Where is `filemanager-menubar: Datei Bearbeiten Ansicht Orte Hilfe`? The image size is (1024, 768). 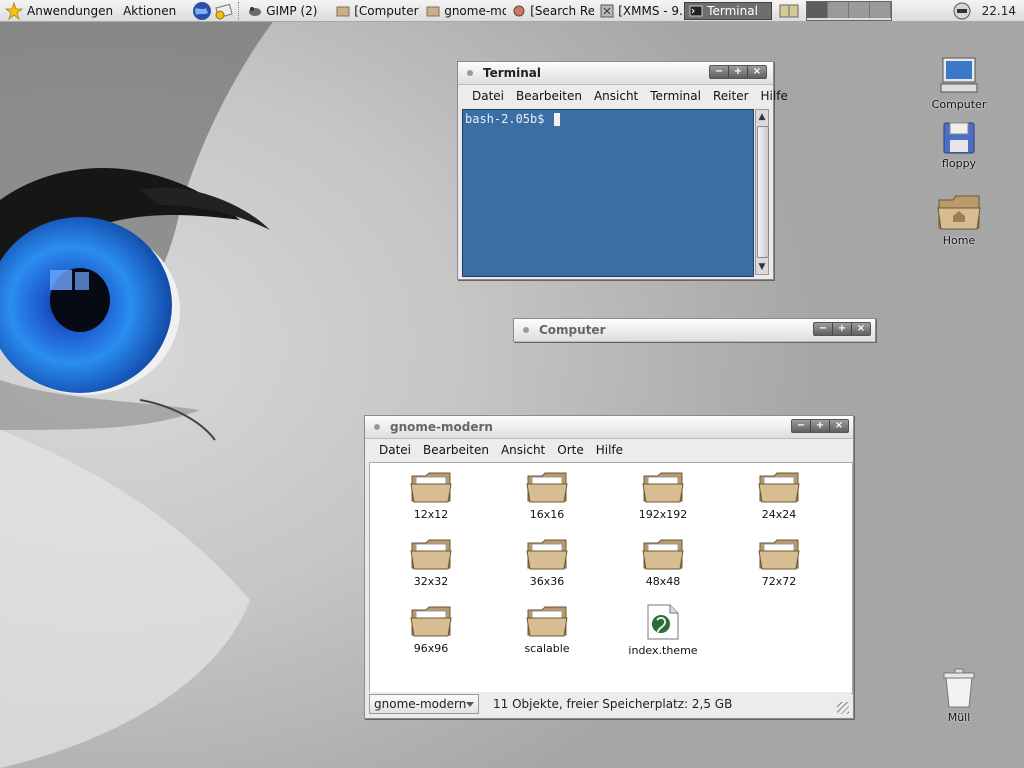 filemanager-menubar: Datei Bearbeiten Ansicht Orte Hilfe is located at coordinates (609, 450).